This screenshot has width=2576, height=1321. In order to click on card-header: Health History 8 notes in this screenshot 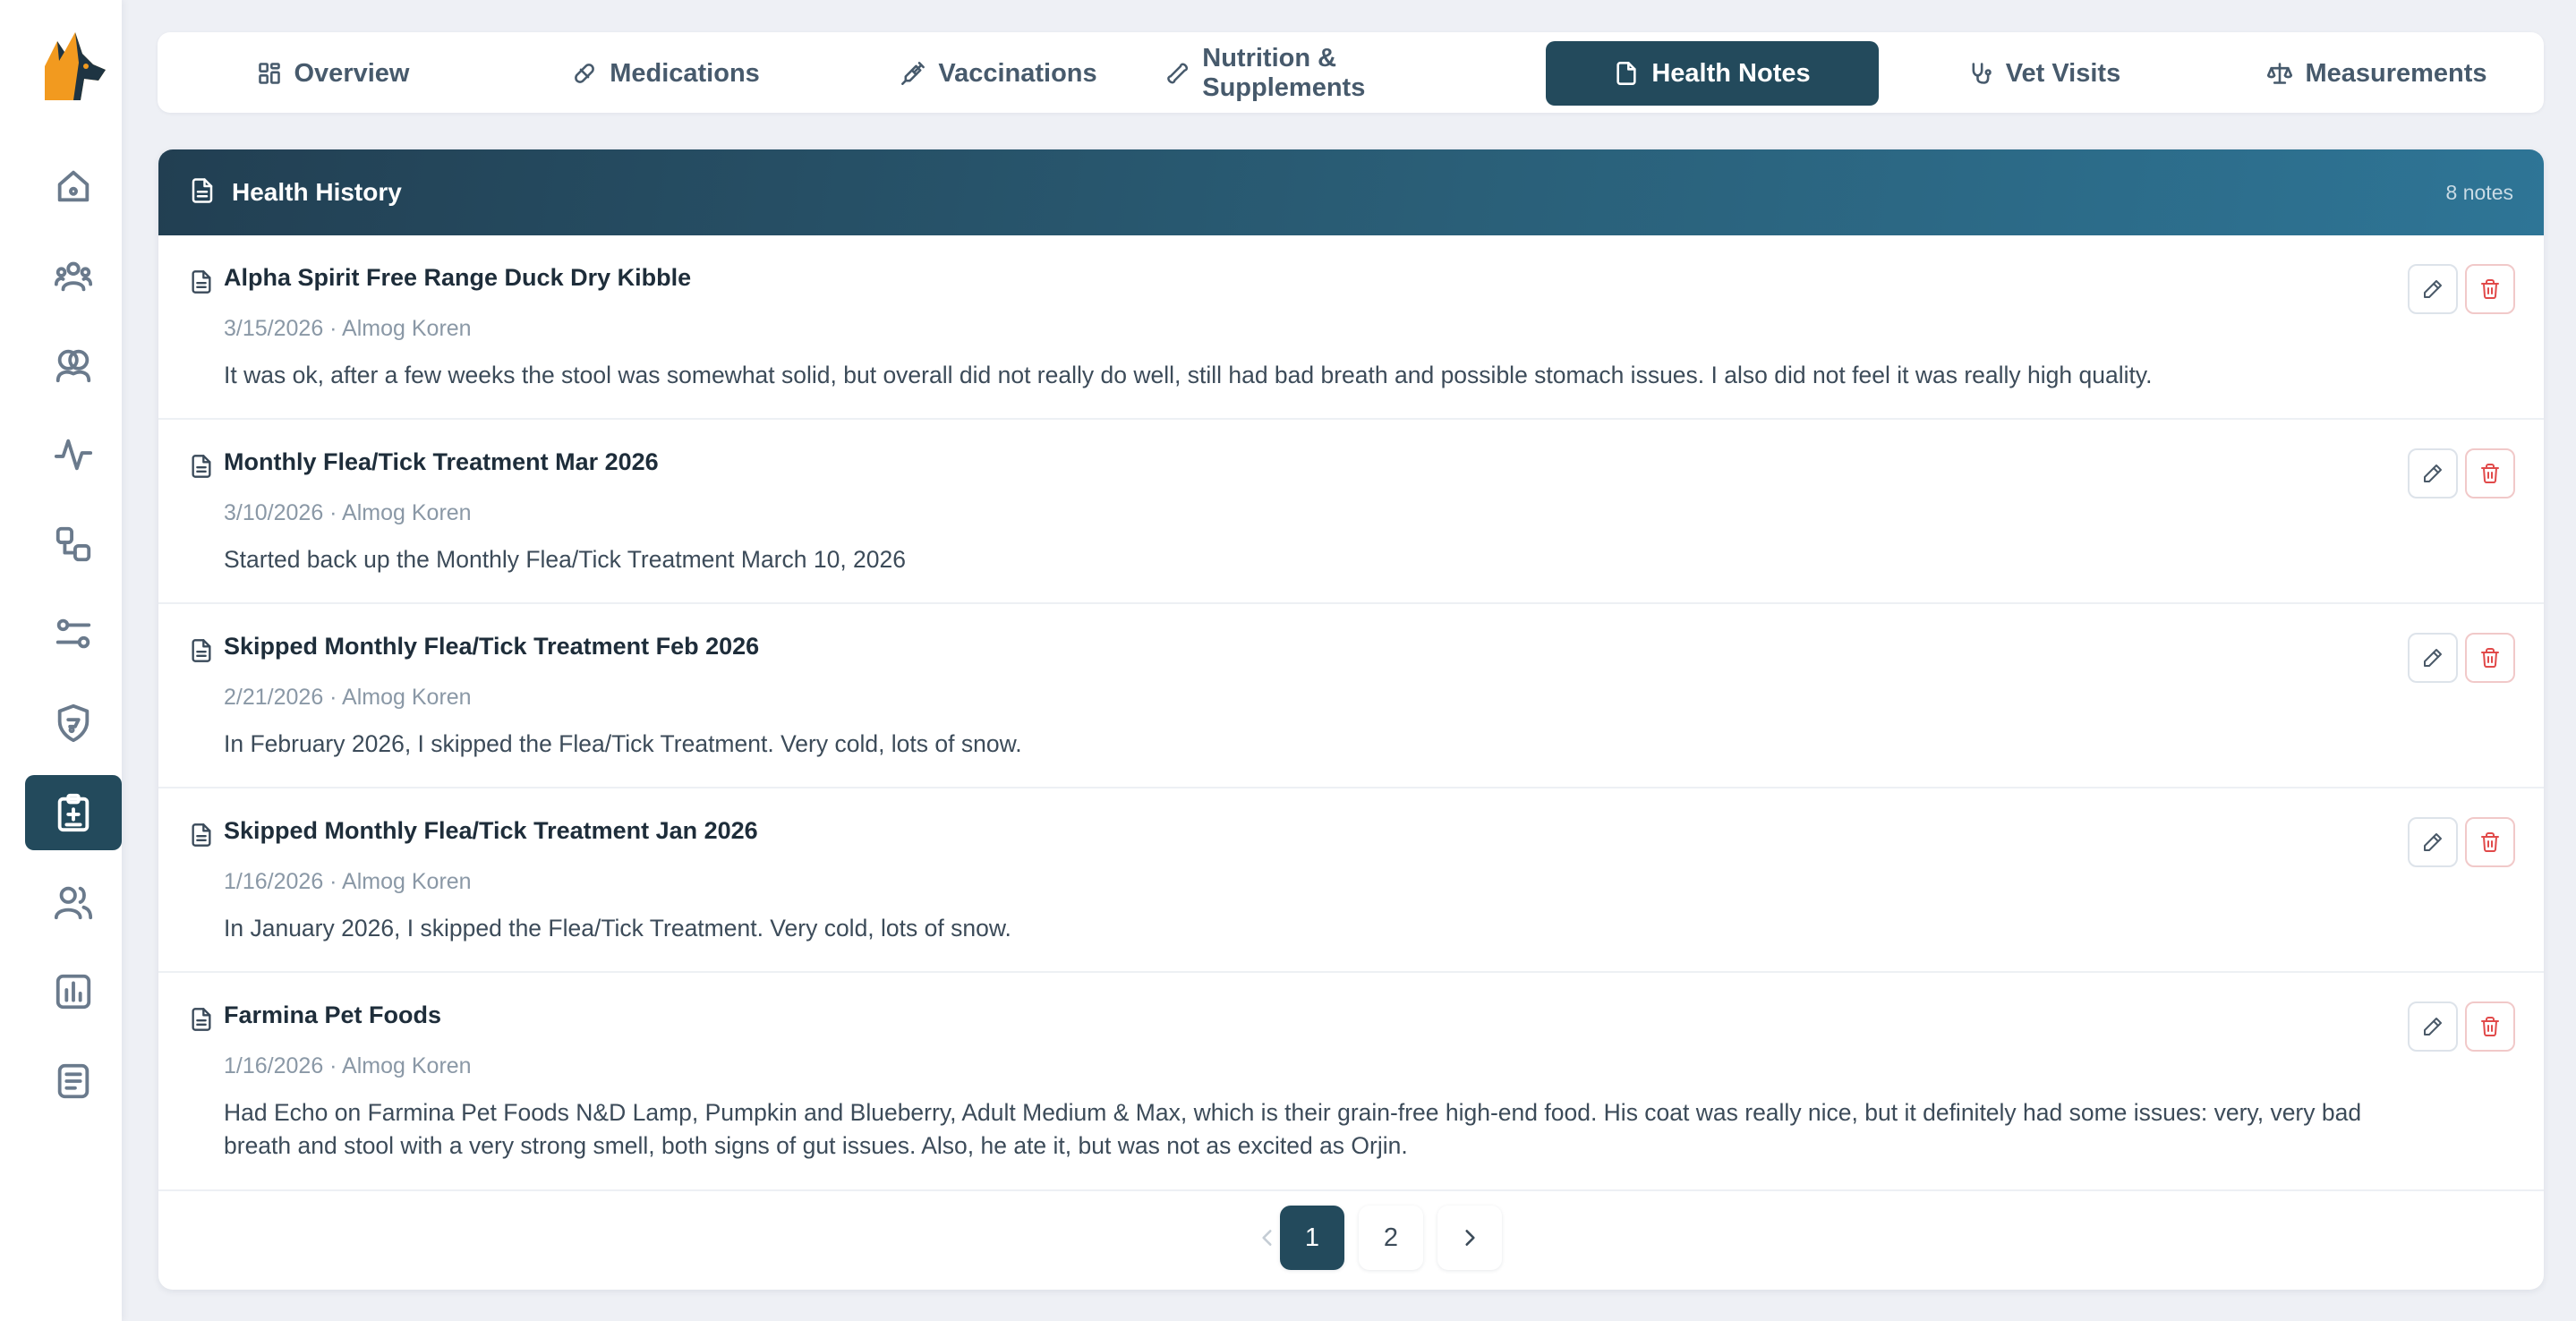, I will do `click(1351, 192)`.